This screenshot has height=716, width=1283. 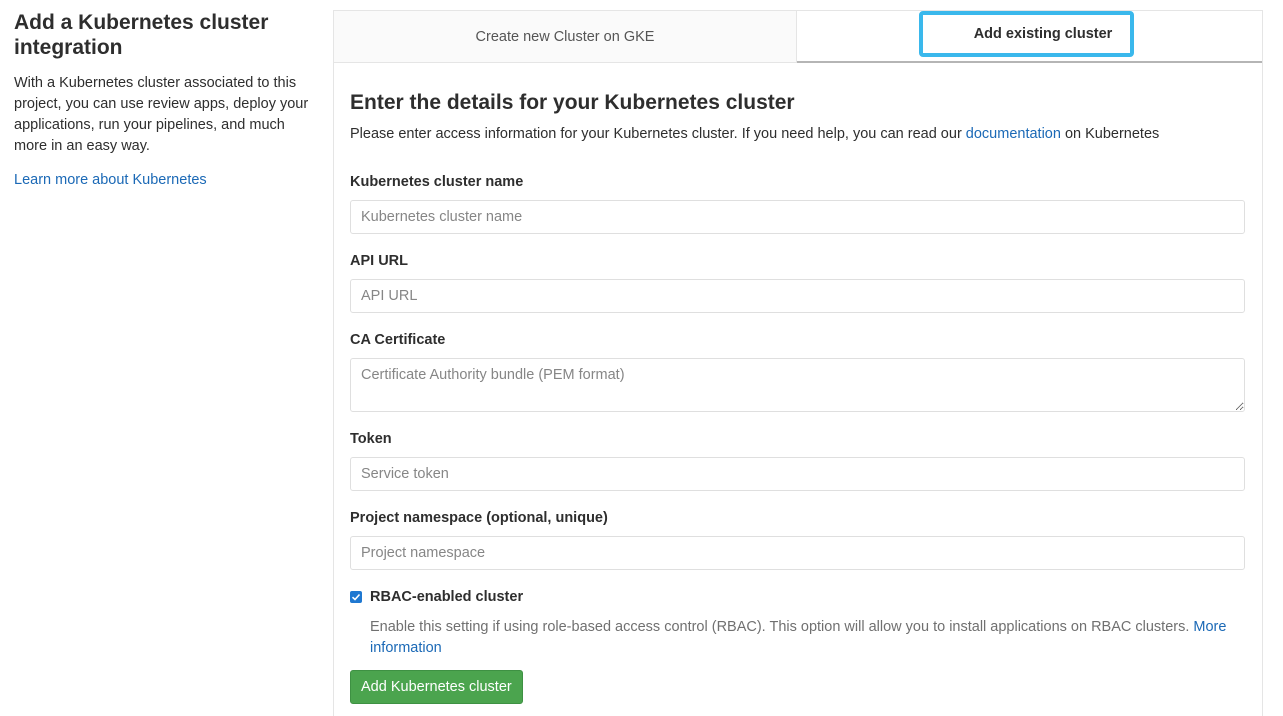 What do you see at coordinates (437, 182) in the screenshot?
I see `cluster-name-label: Kubernetes cluster name` at bounding box center [437, 182].